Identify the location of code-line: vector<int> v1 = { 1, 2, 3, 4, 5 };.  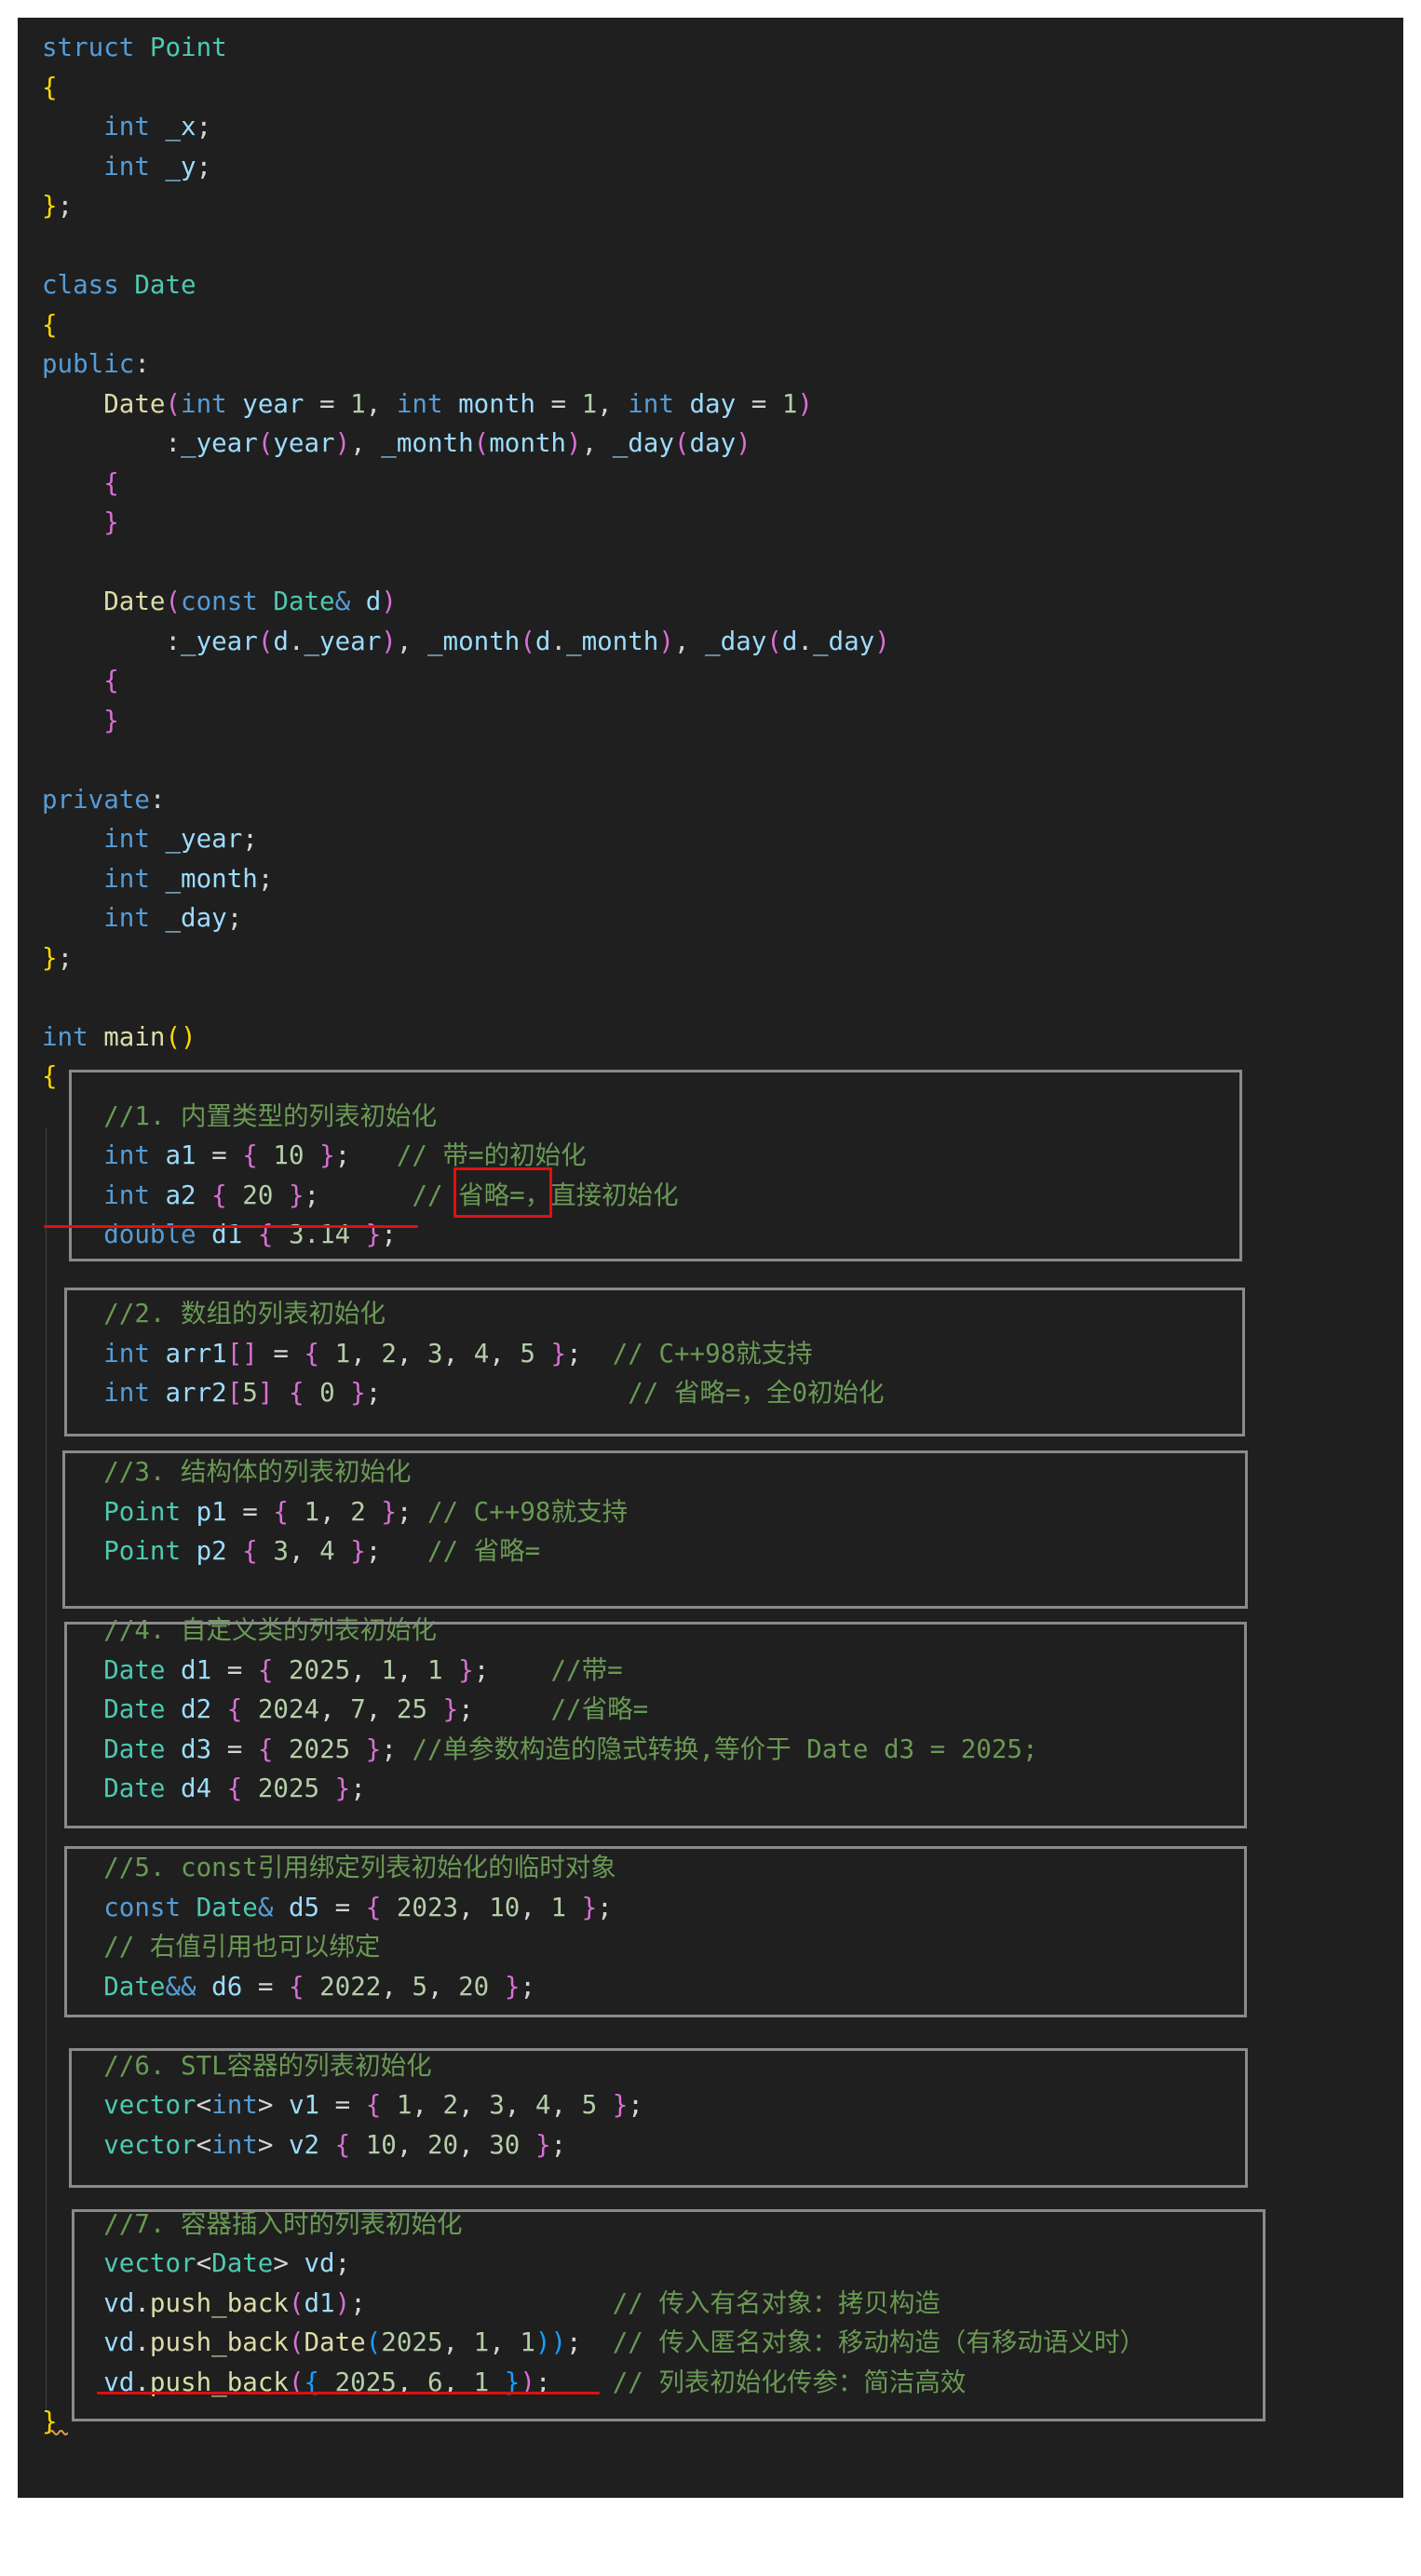
(593, 2105).